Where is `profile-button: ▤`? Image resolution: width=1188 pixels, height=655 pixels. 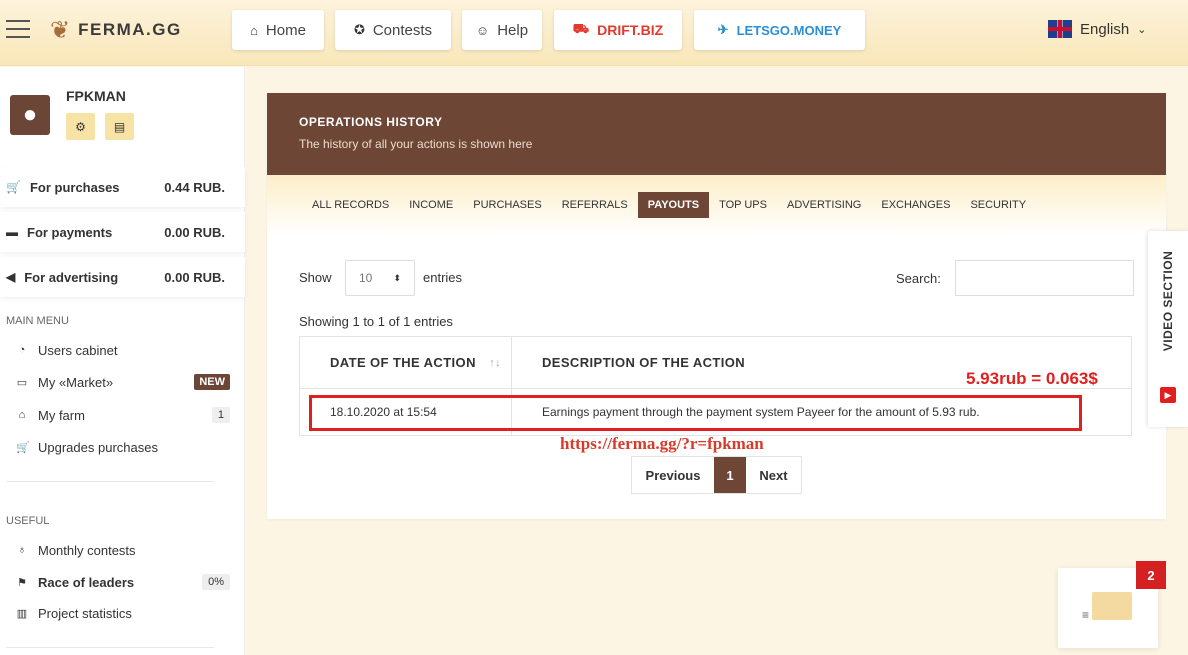
profile-button: ▤ is located at coordinates (119, 126).